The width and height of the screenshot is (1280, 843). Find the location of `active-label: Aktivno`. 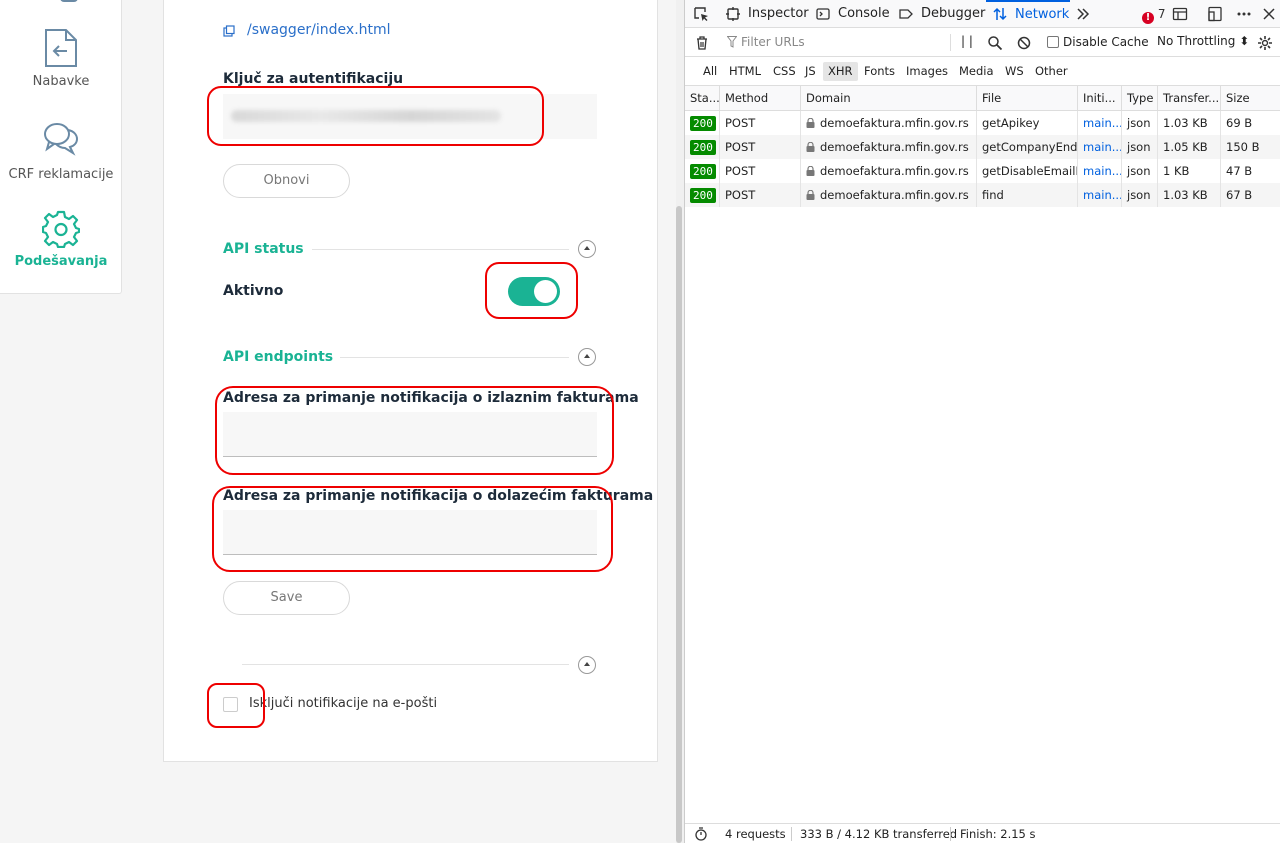

active-label: Aktivno is located at coordinates (253, 291).